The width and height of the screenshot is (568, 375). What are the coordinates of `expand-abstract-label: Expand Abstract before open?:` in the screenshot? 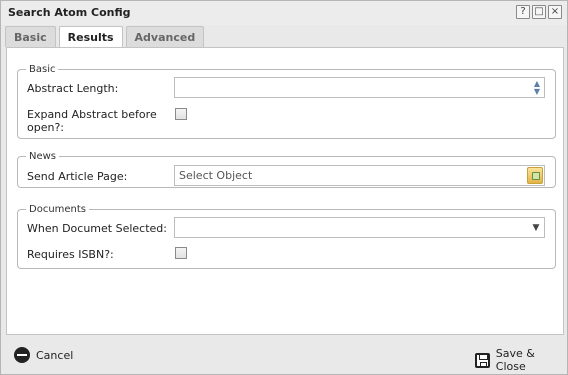 It's located at (92, 121).